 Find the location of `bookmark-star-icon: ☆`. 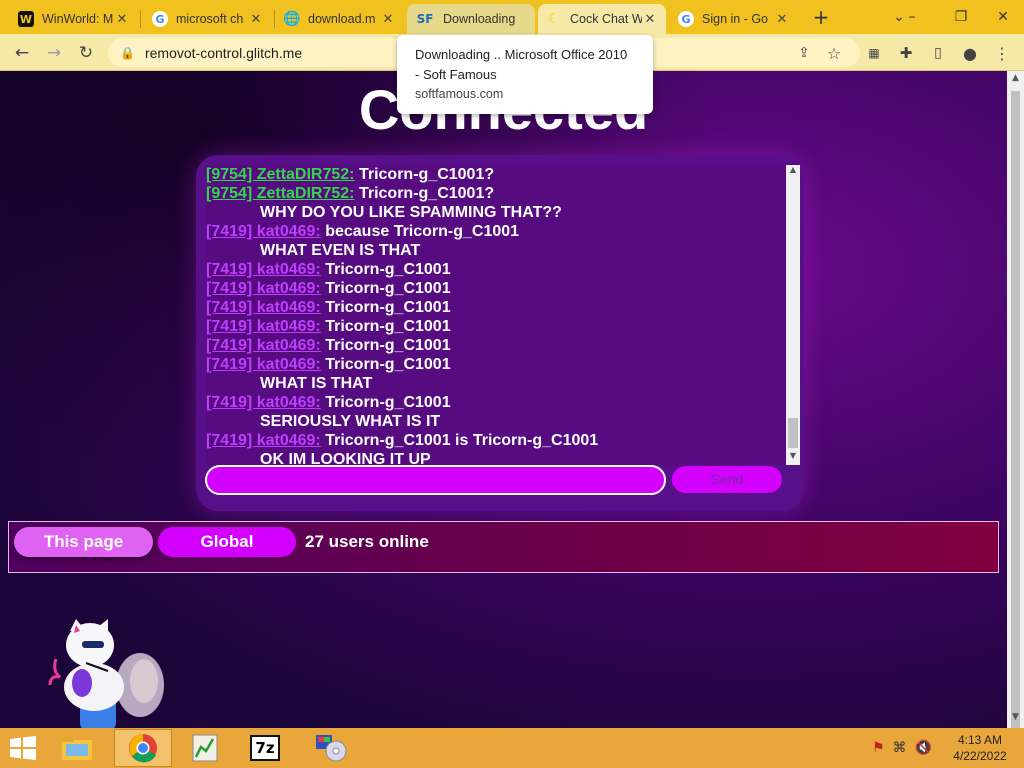

bookmark-star-icon: ☆ is located at coordinates (834, 53).